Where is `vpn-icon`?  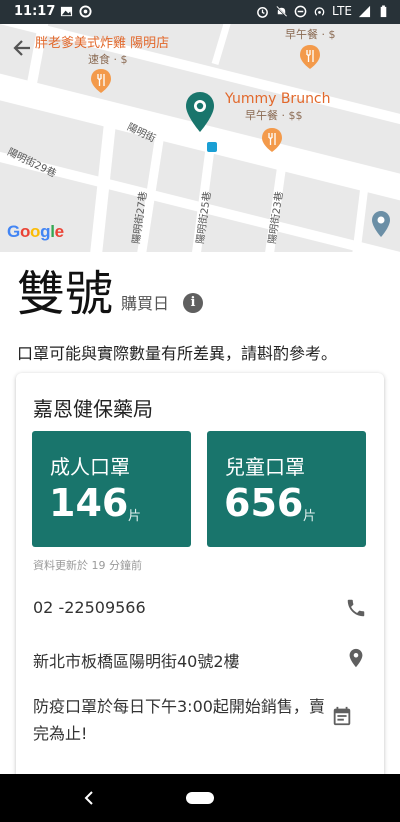
vpn-icon is located at coordinates (85, 11).